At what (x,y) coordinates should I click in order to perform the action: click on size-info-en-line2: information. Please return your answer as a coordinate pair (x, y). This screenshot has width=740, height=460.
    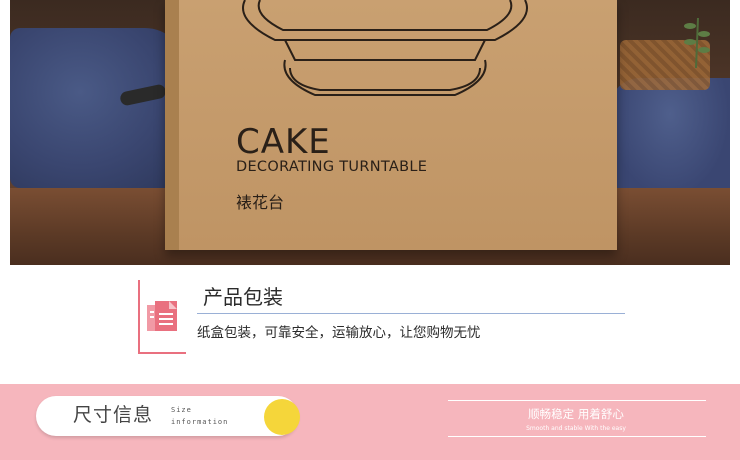
    Looking at the image, I should click on (200, 422).